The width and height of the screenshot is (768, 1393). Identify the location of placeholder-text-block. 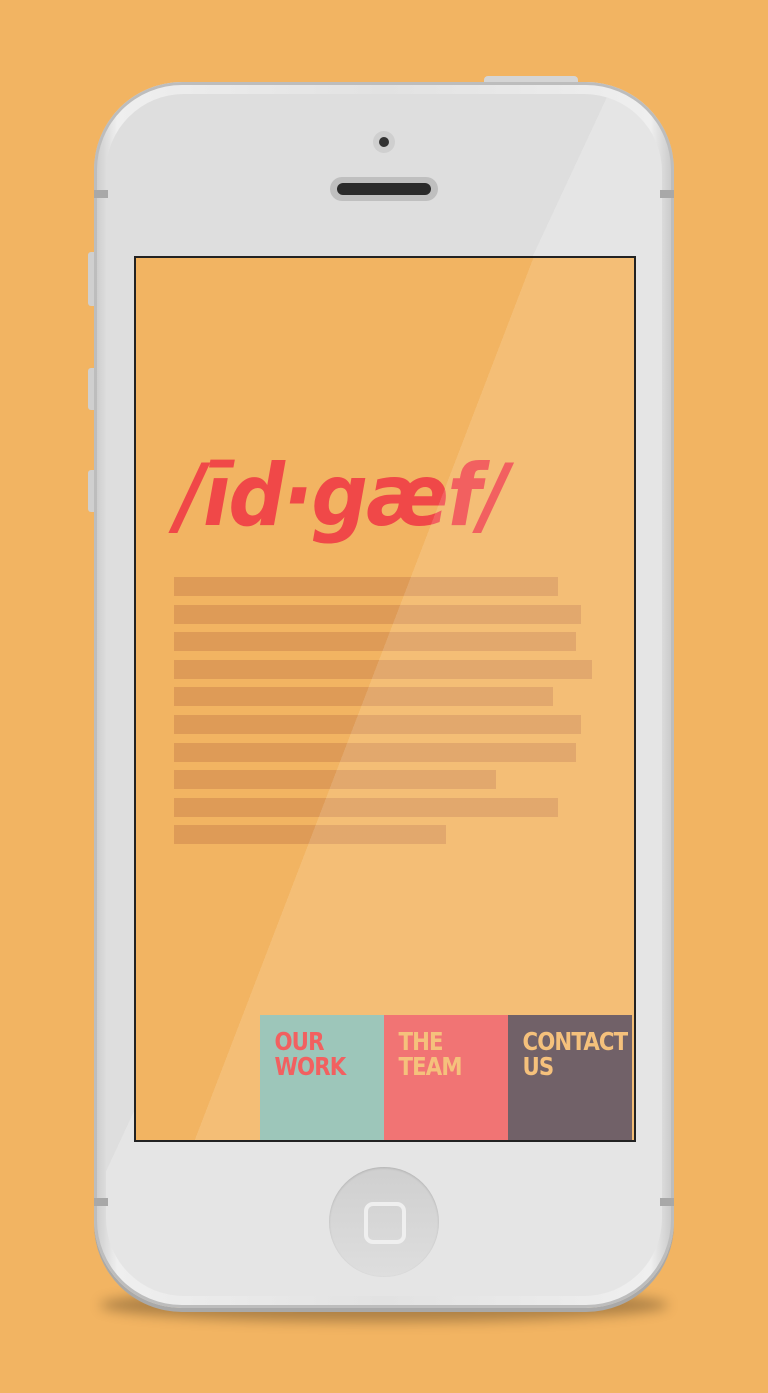
(383, 715).